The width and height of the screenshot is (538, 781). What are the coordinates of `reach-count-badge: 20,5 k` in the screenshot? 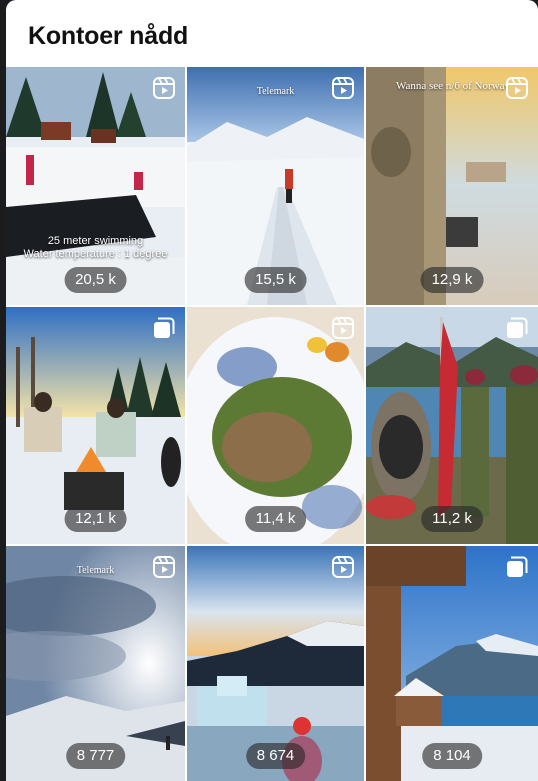 It's located at (95, 280).